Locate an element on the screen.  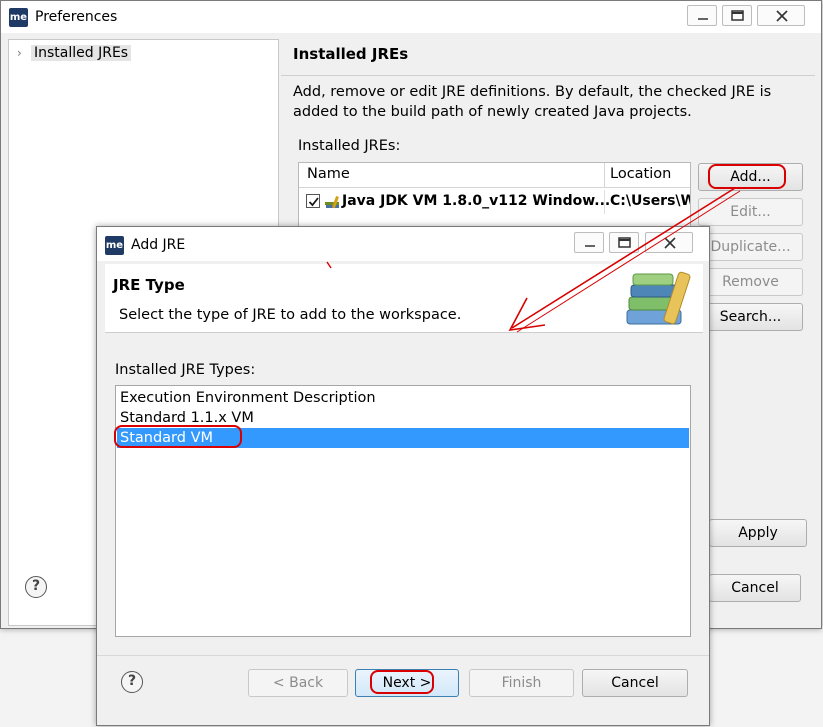
back-button: < Back is located at coordinates (298, 683).